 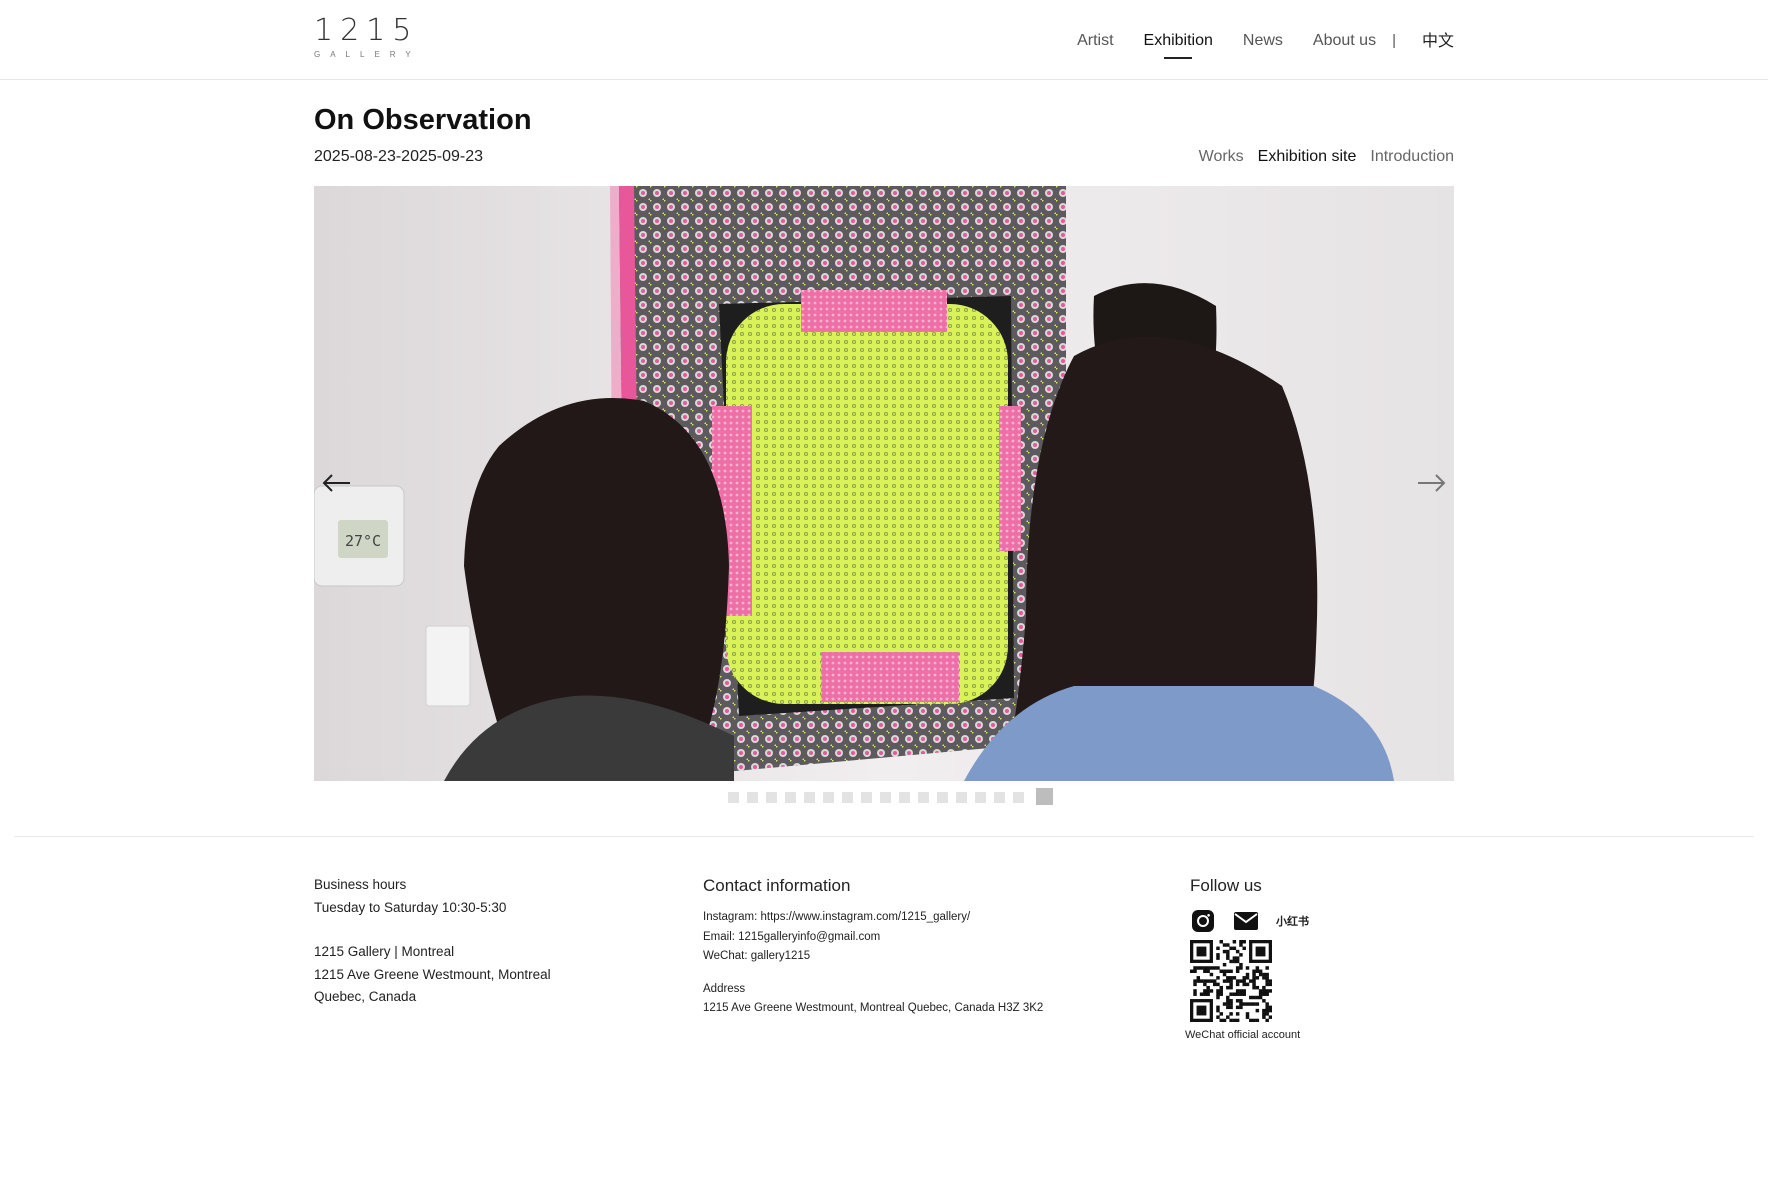 I want to click on nav-about-us: About us, so click(x=1344, y=41).